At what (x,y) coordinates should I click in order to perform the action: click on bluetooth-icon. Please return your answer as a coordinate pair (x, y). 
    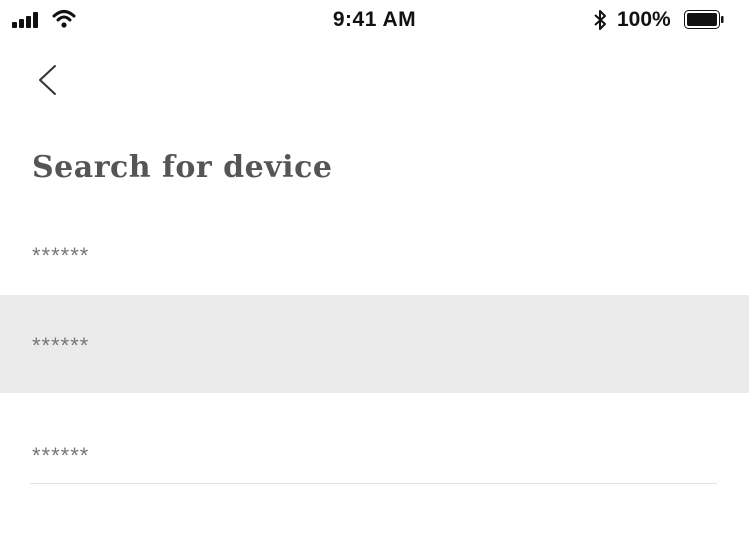
    Looking at the image, I should click on (600, 20).